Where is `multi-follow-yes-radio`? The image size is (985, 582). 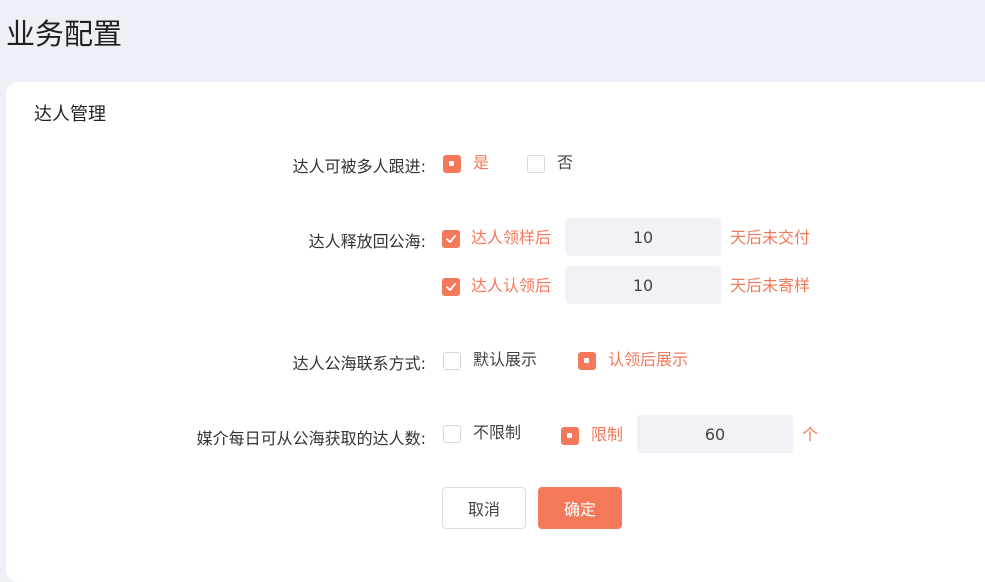 multi-follow-yes-radio is located at coordinates (452, 164).